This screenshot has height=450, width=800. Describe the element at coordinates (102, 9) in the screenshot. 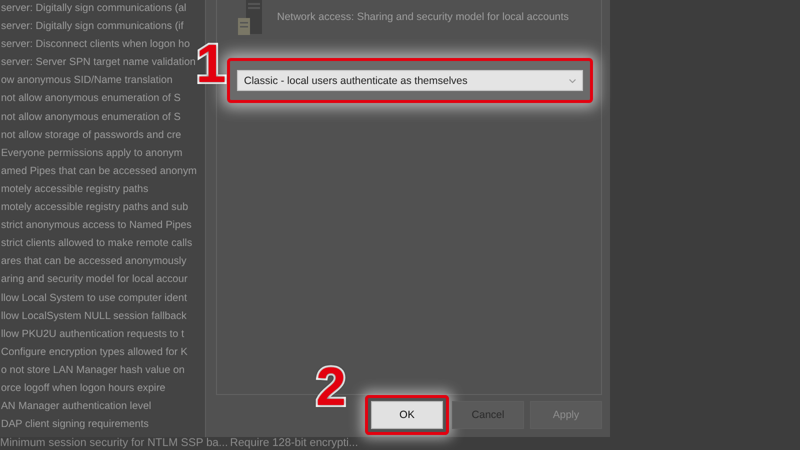

I see `policy-name: server: Digitally sign communications (al` at that location.